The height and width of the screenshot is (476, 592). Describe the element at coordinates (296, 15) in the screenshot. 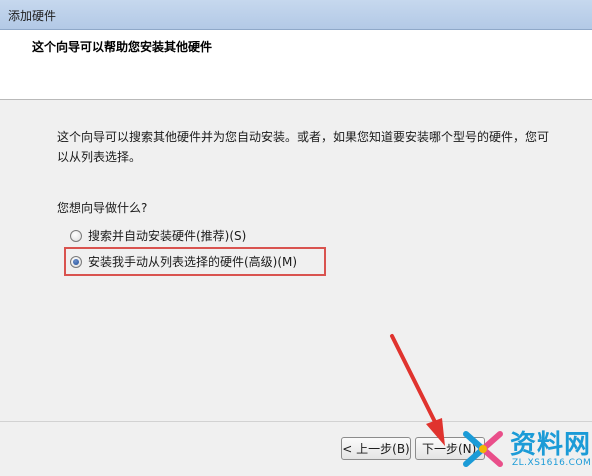

I see `title-bar: 添加硬件` at that location.